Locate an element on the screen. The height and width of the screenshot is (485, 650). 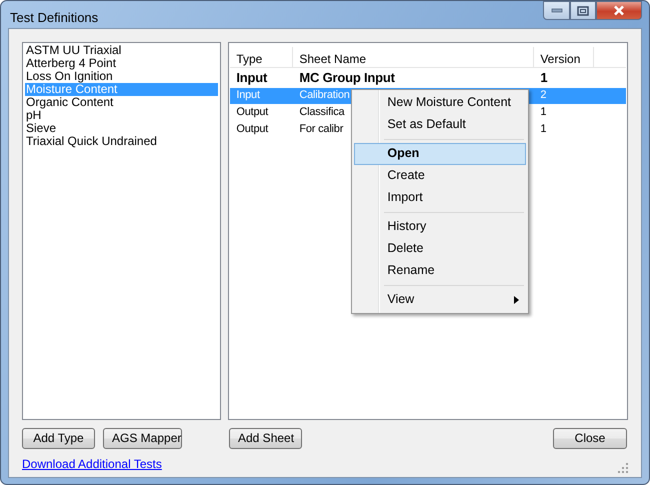
table-cell: 2 is located at coordinates (543, 95).